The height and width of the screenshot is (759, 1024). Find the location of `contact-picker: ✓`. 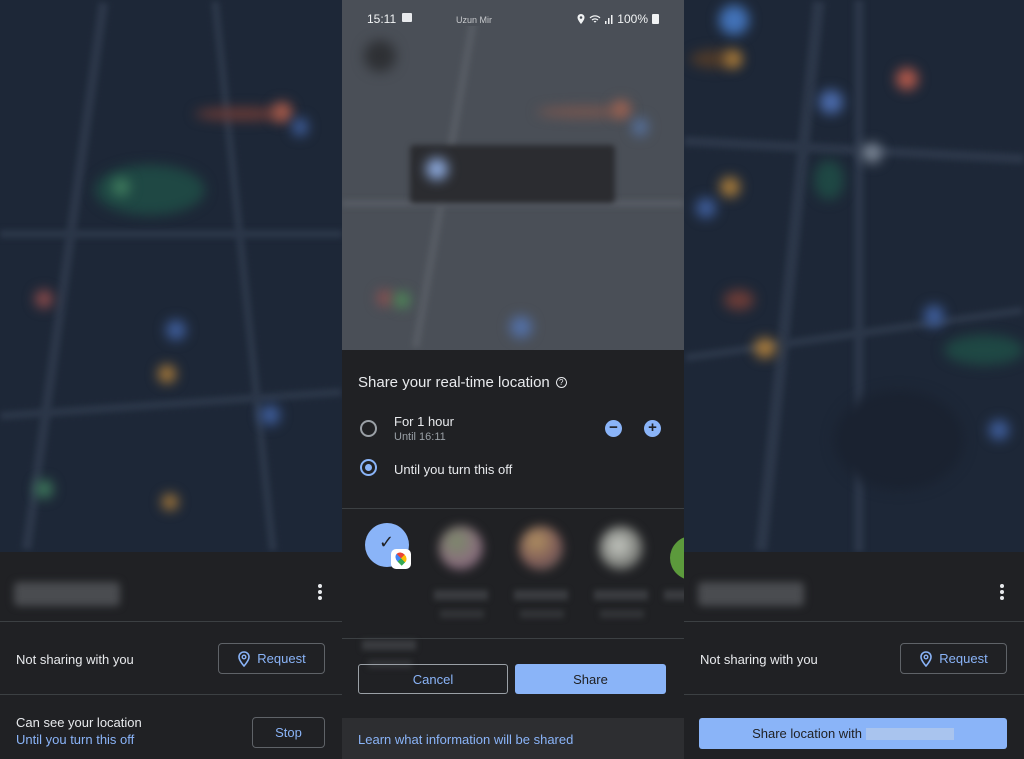

contact-picker: ✓ is located at coordinates (513, 589).